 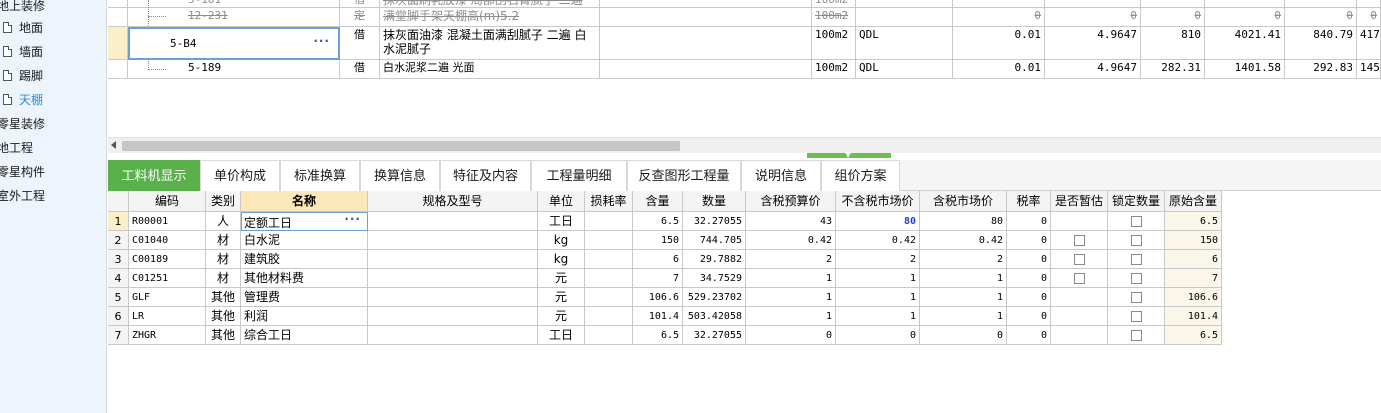 What do you see at coordinates (1173, 43) in the screenshot?
I see `quota-price-cell: 810` at bounding box center [1173, 43].